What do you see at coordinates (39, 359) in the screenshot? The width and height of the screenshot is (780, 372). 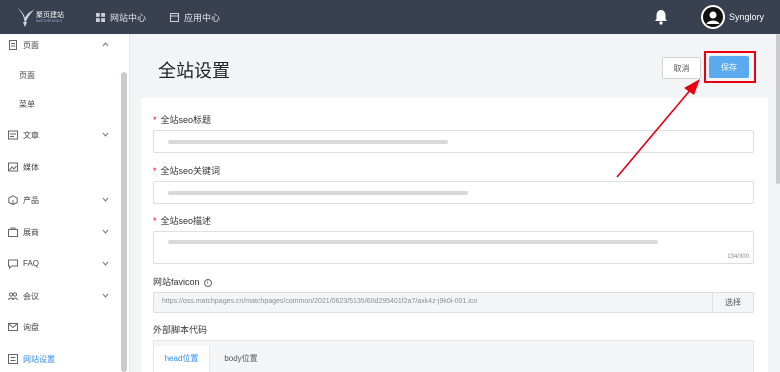 I see `sidebar-item-label: 网站设置` at bounding box center [39, 359].